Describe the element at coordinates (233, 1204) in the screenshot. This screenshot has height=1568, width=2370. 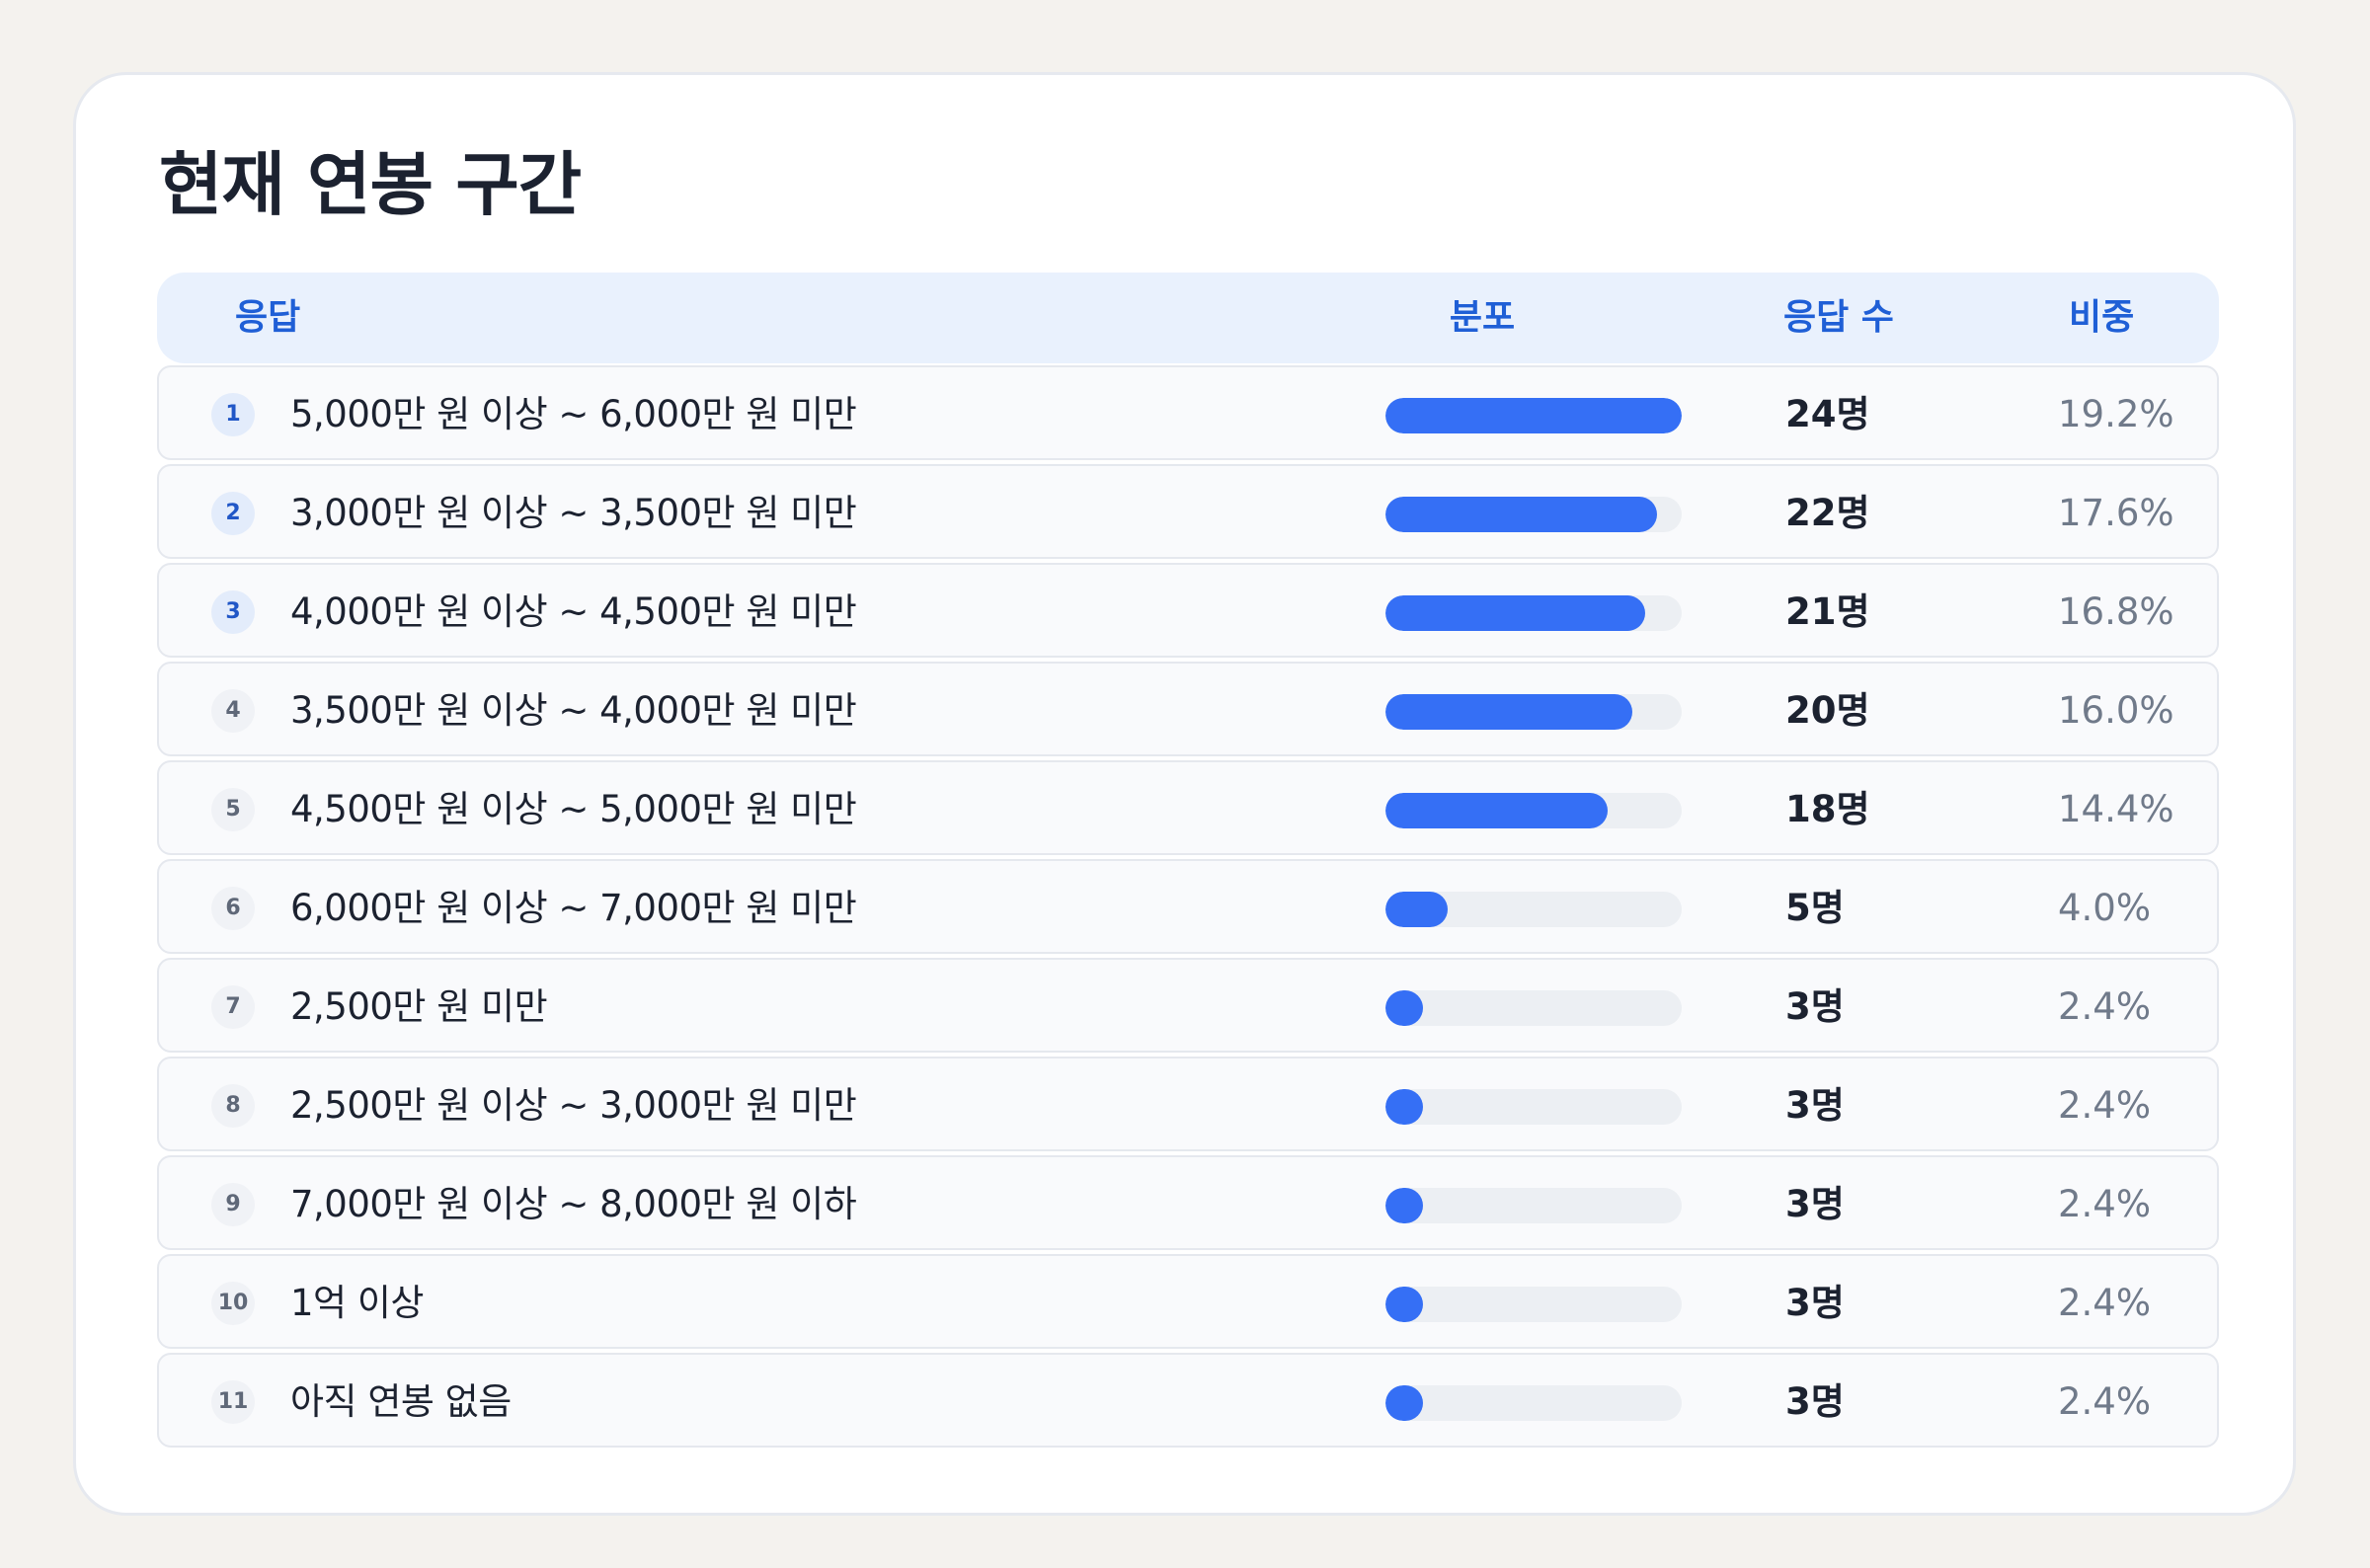
I see `rank-badge: 9` at that location.